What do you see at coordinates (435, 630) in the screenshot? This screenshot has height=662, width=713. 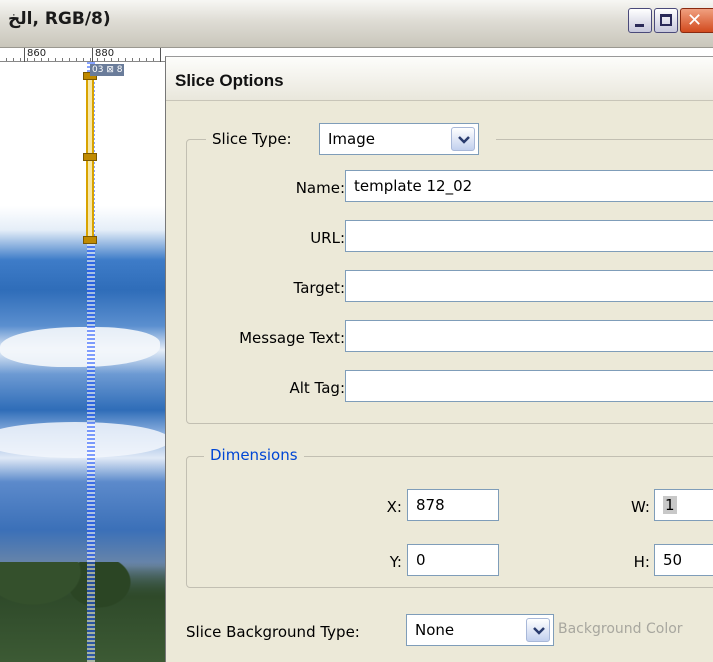 I see `background-type-value: None` at bounding box center [435, 630].